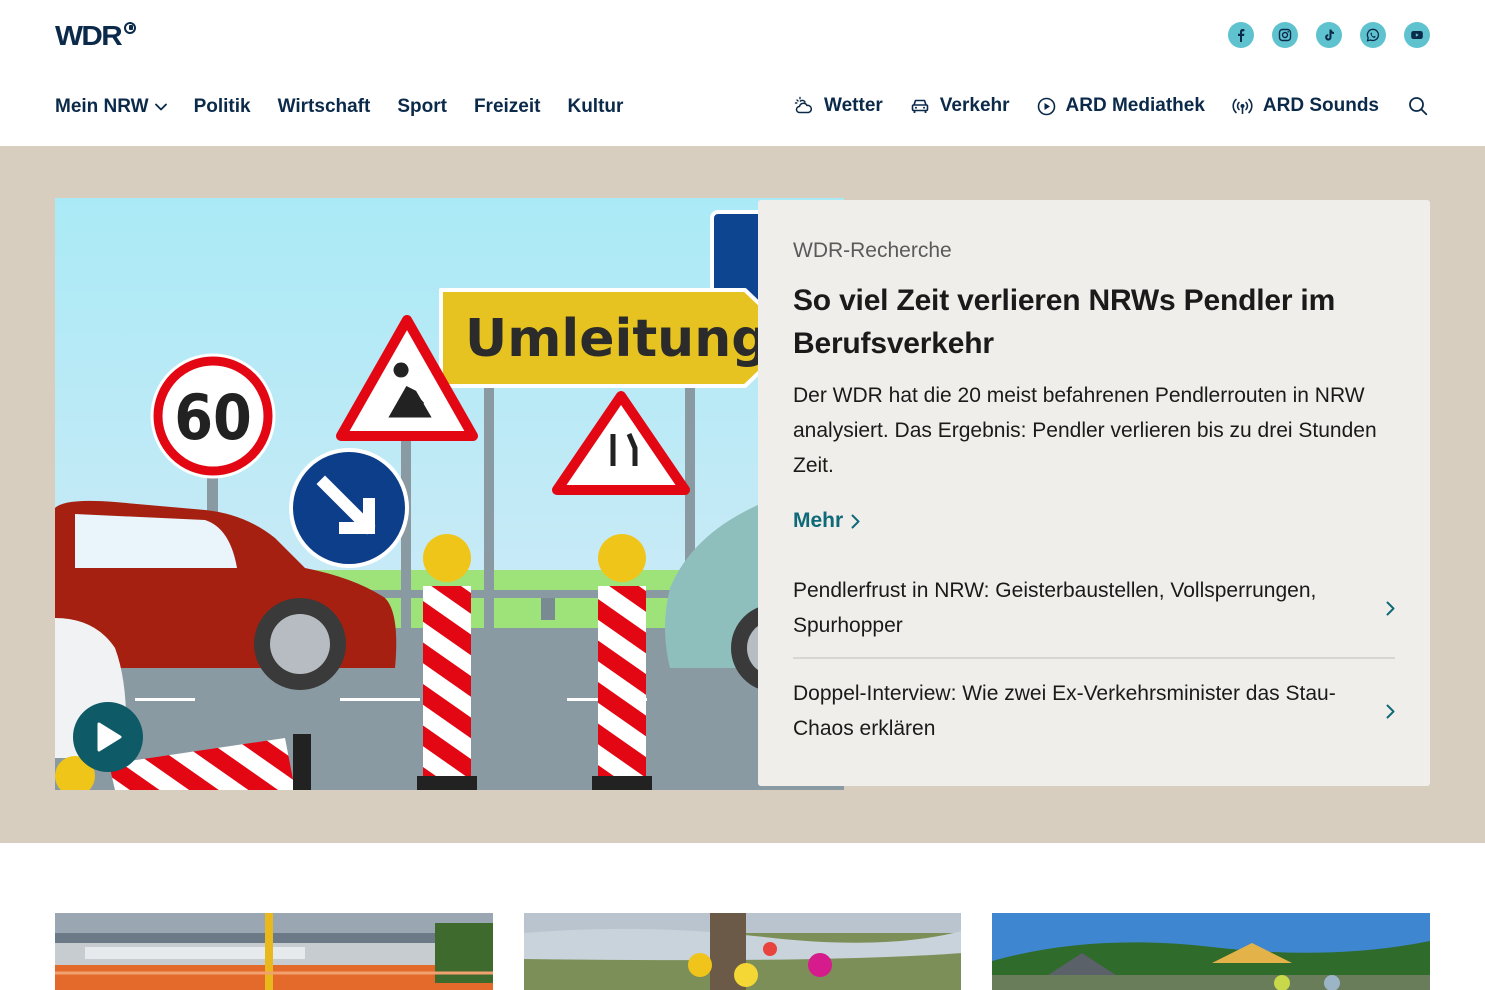  Describe the element at coordinates (1242, 106) in the screenshot. I see `broadcast-icon` at that location.